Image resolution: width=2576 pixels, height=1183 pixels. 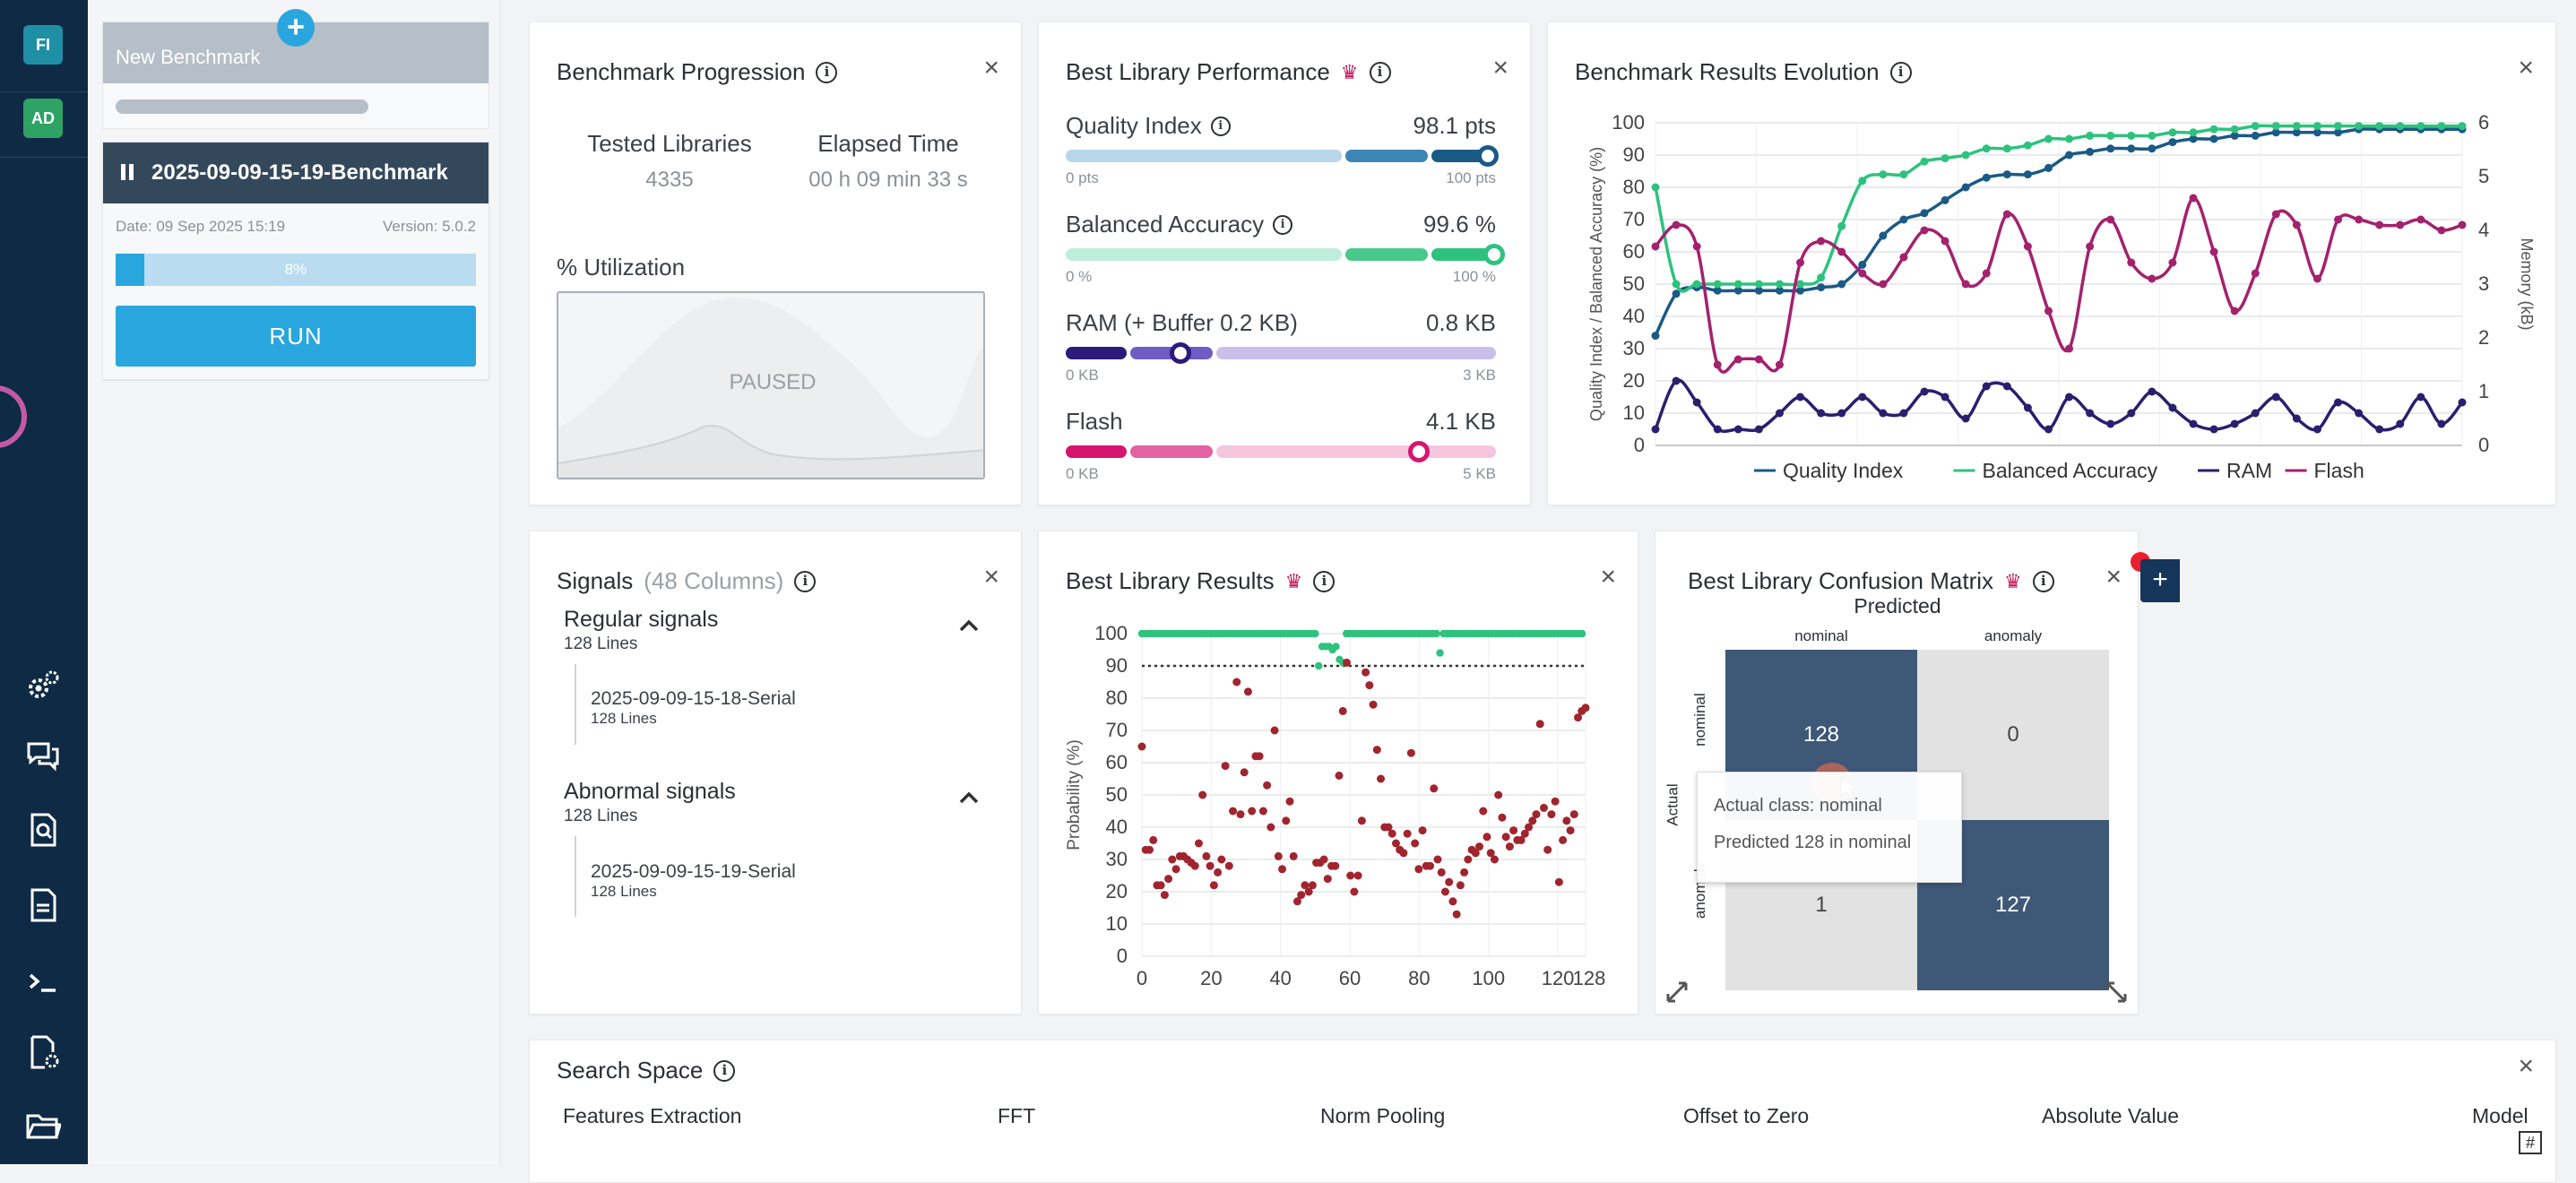 I want to click on card-title: Best Library Results ♛ i, so click(x=1201, y=581).